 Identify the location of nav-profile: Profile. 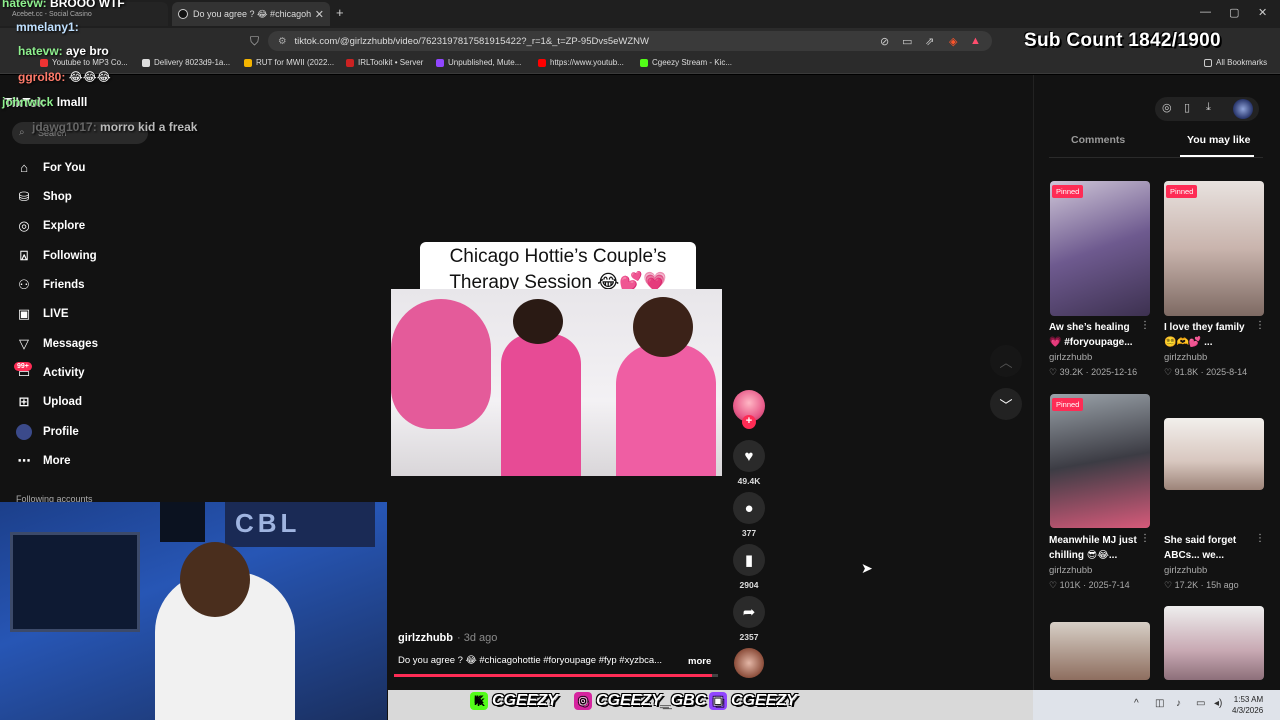
(47, 432).